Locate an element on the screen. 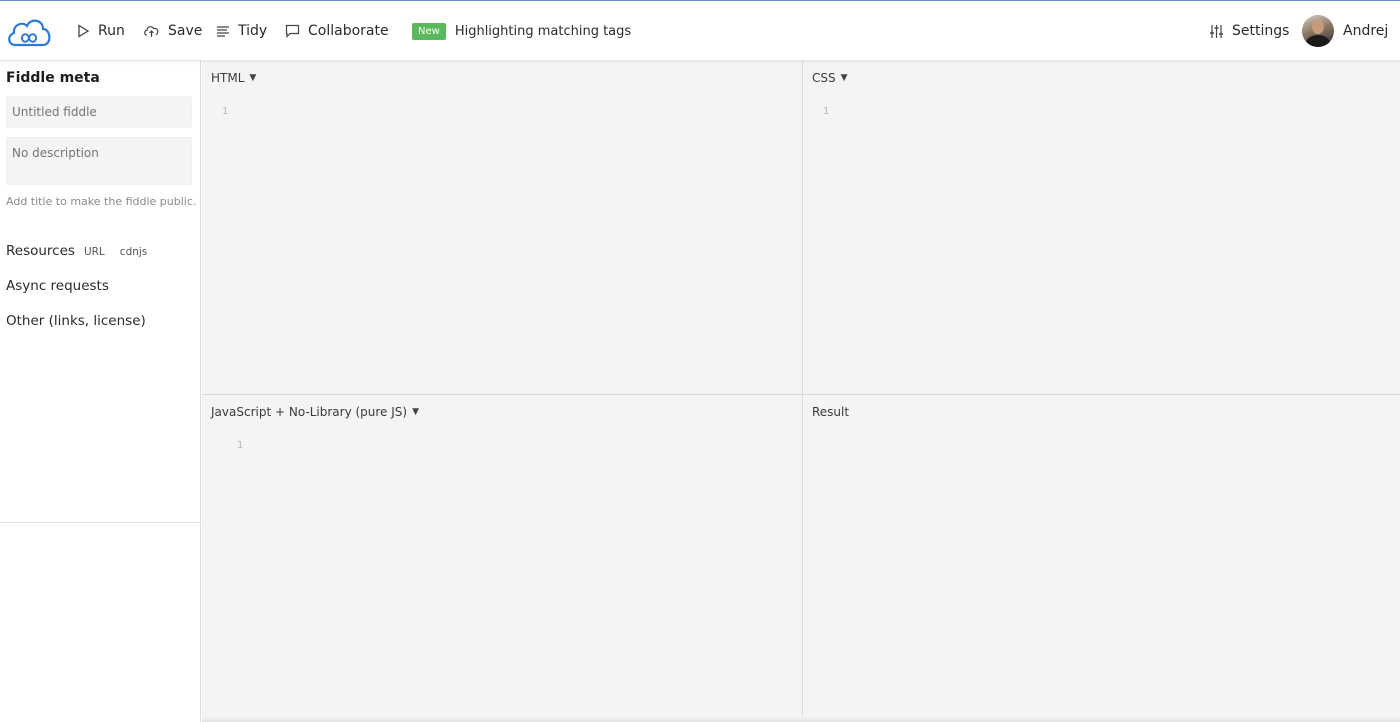  bottom-edge is located at coordinates (801, 719).